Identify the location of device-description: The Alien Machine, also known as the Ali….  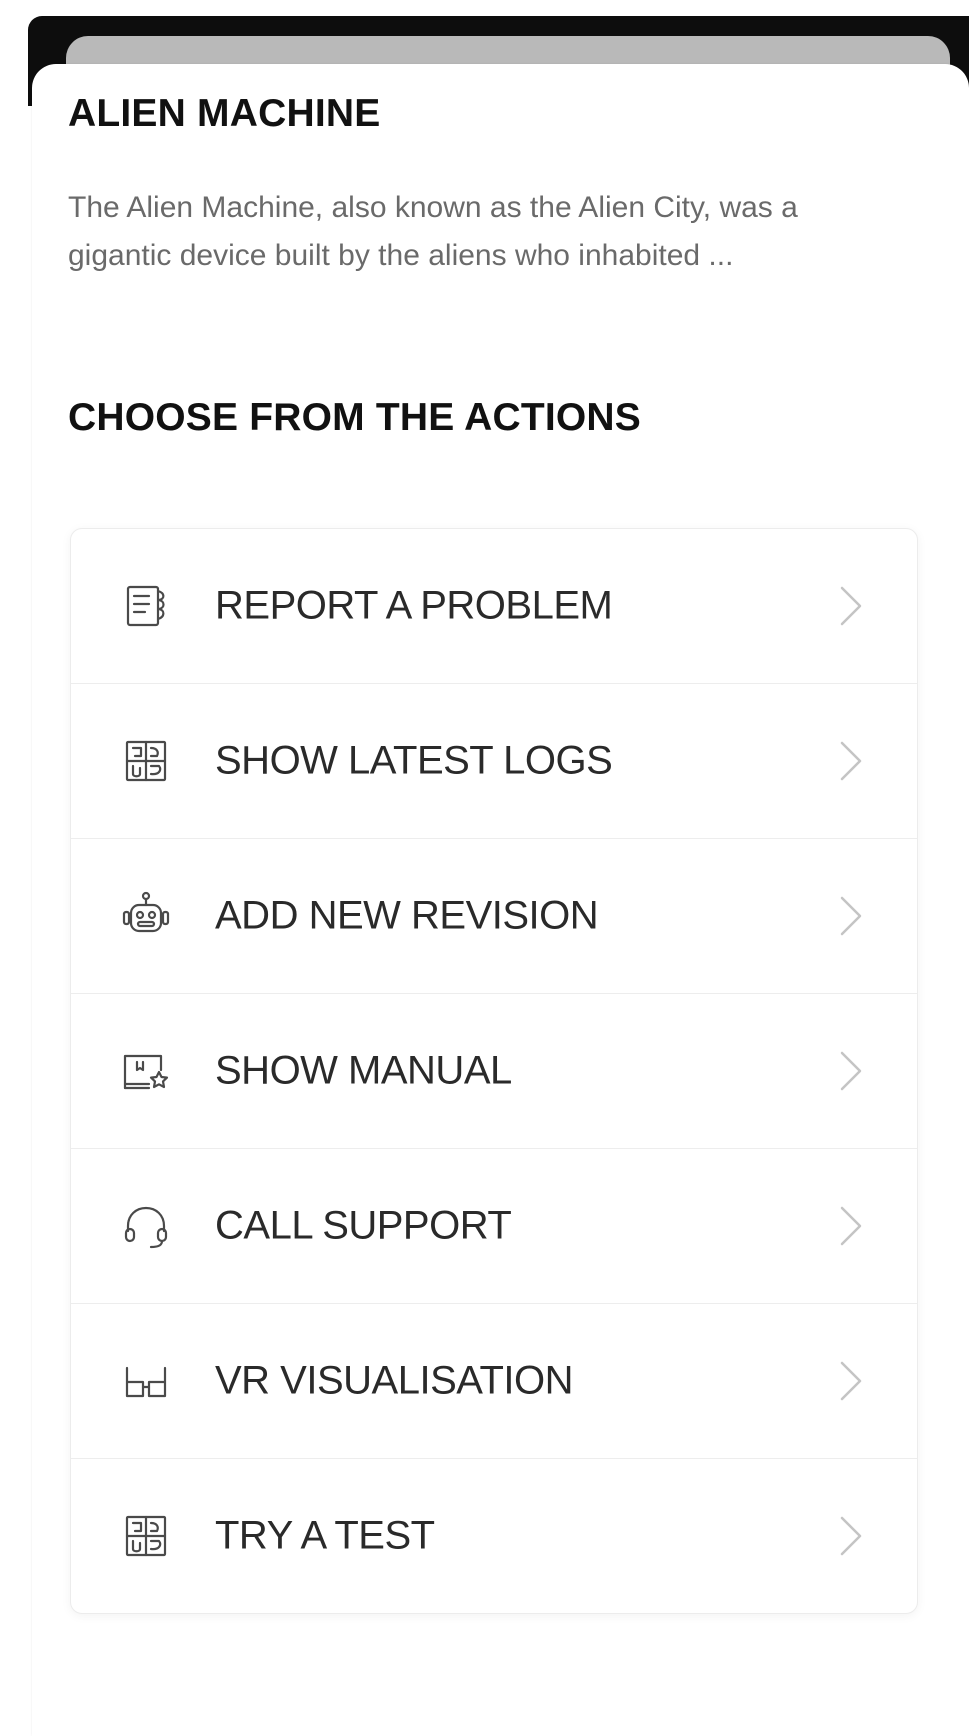
(433, 231).